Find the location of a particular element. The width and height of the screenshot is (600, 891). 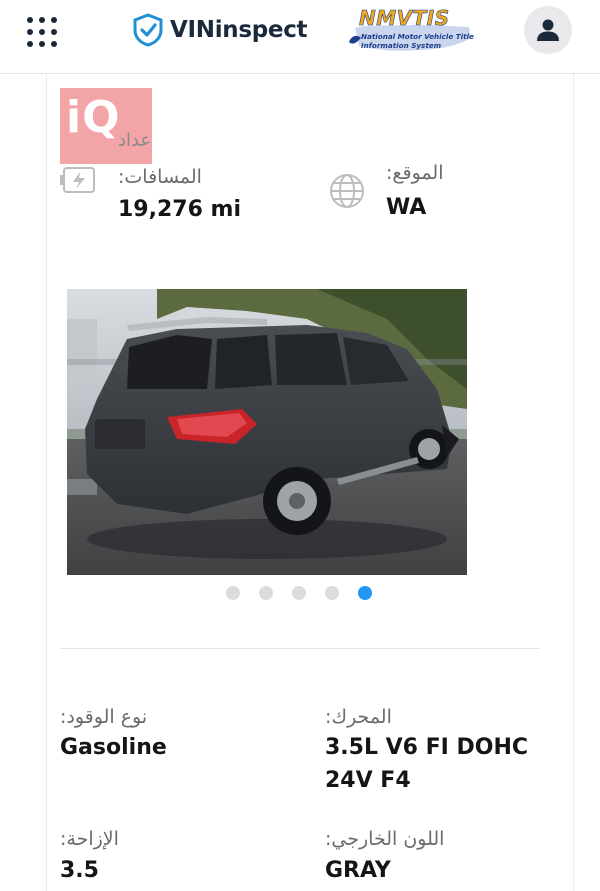

exterior-color-label: :اللون الخارجي is located at coordinates (385, 839).